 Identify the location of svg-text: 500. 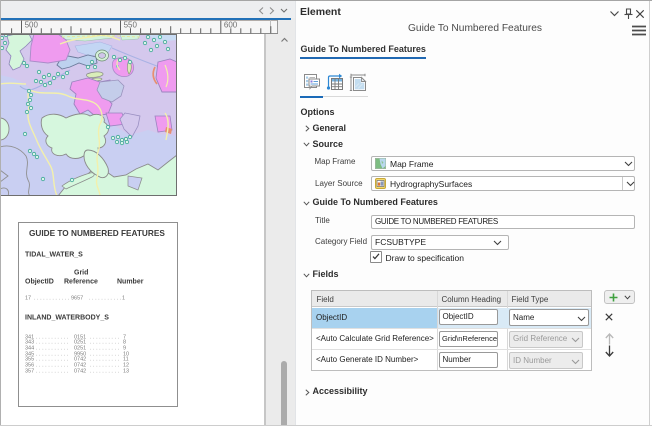
(32, 25).